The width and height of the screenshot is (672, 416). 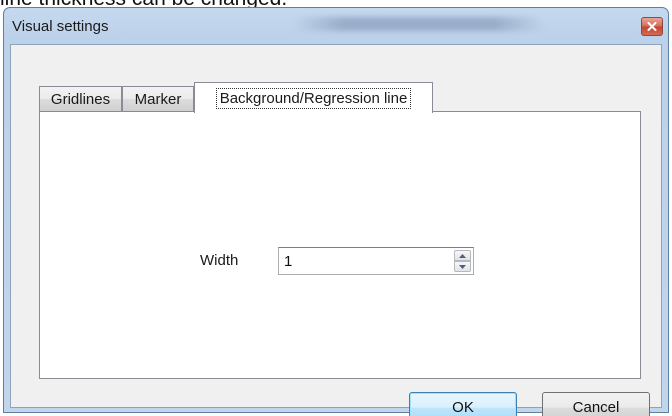 I want to click on tab-background-regression-line: Background/Regression line, so click(x=313, y=97).